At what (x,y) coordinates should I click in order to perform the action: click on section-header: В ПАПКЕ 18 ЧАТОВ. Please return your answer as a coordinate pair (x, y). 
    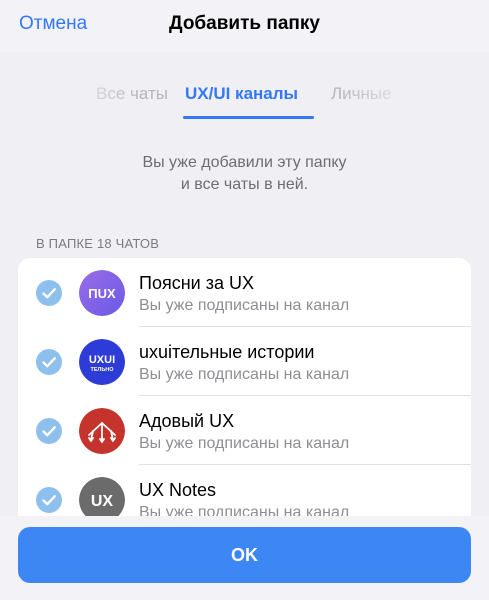
    Looking at the image, I should click on (98, 243).